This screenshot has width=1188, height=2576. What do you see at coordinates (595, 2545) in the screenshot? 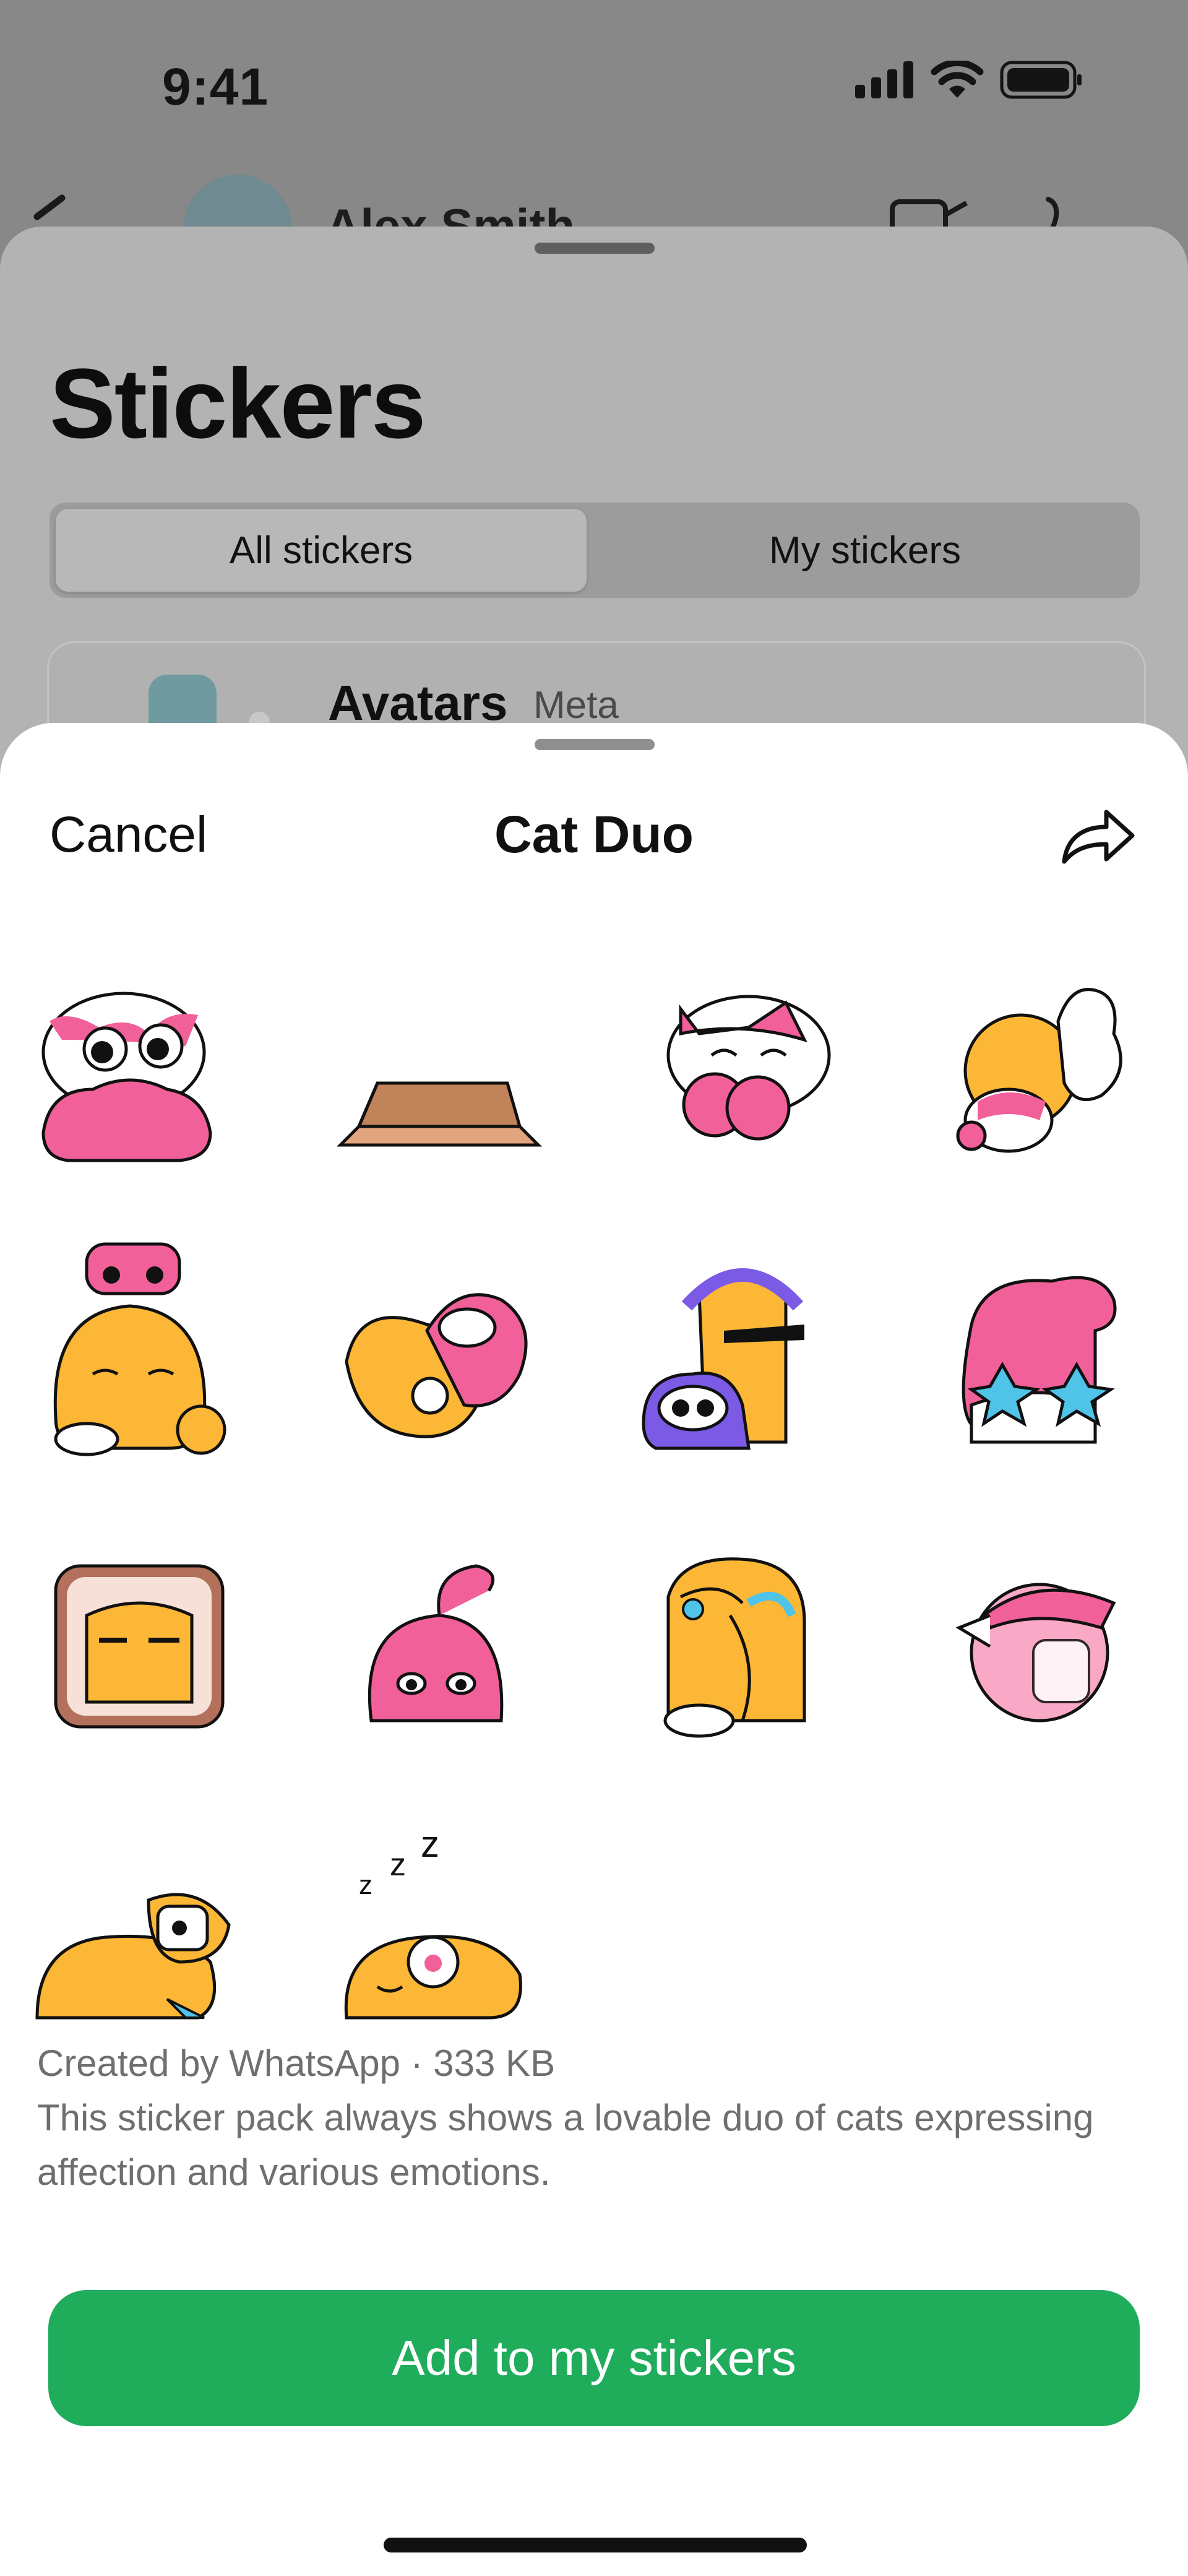
I see `home-indicator` at bounding box center [595, 2545].